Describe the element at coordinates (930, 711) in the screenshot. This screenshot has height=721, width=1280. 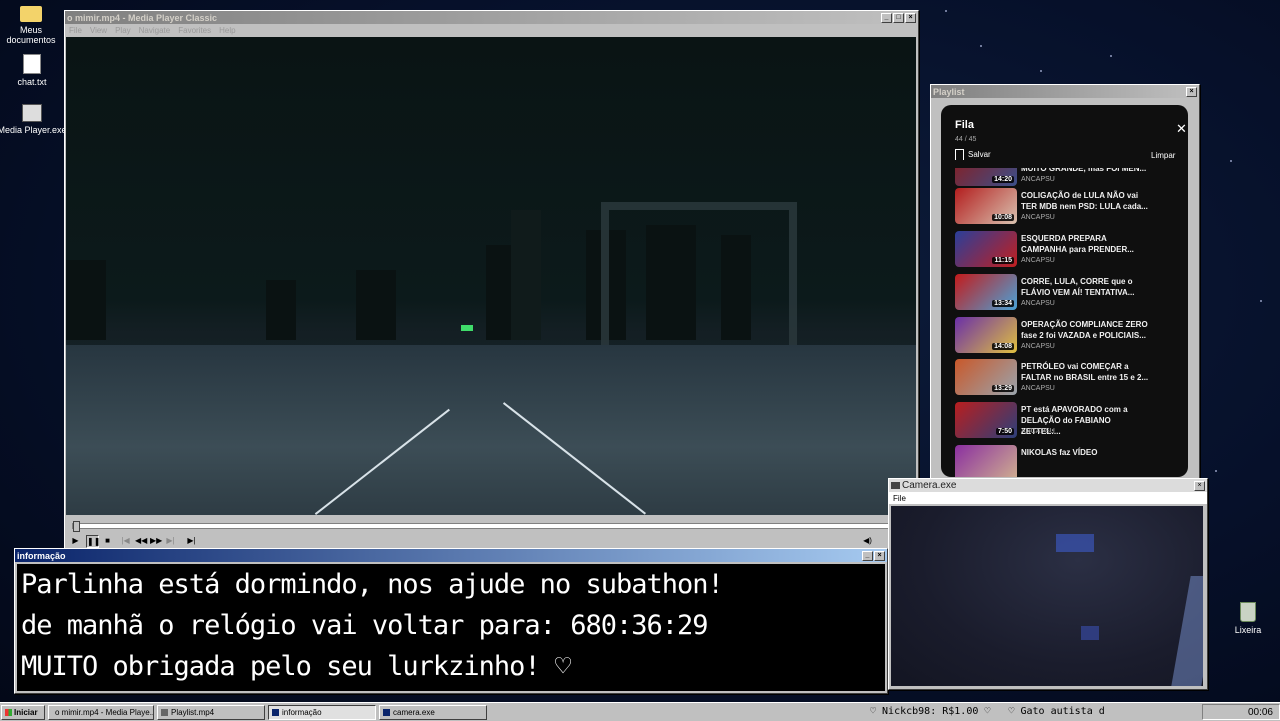
I see `ticker-message: ♡ Nickcb98: R$1.00 ♡` at that location.